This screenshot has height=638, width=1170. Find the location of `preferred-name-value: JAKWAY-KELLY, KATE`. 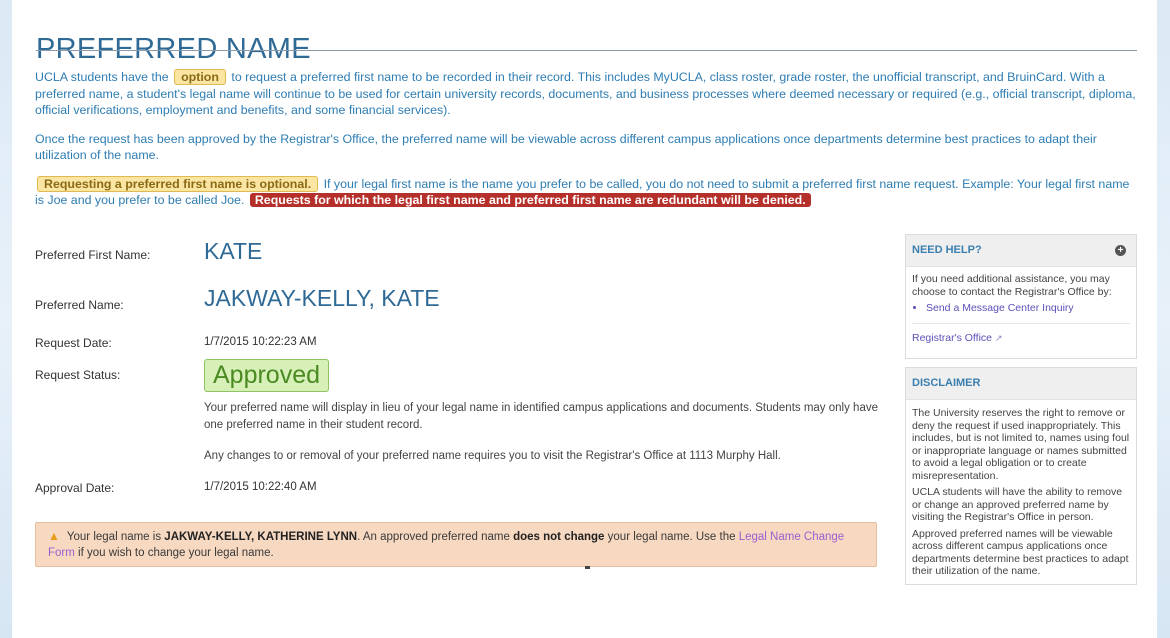

preferred-name-value: JAKWAY-KELLY, KATE is located at coordinates (322, 298).